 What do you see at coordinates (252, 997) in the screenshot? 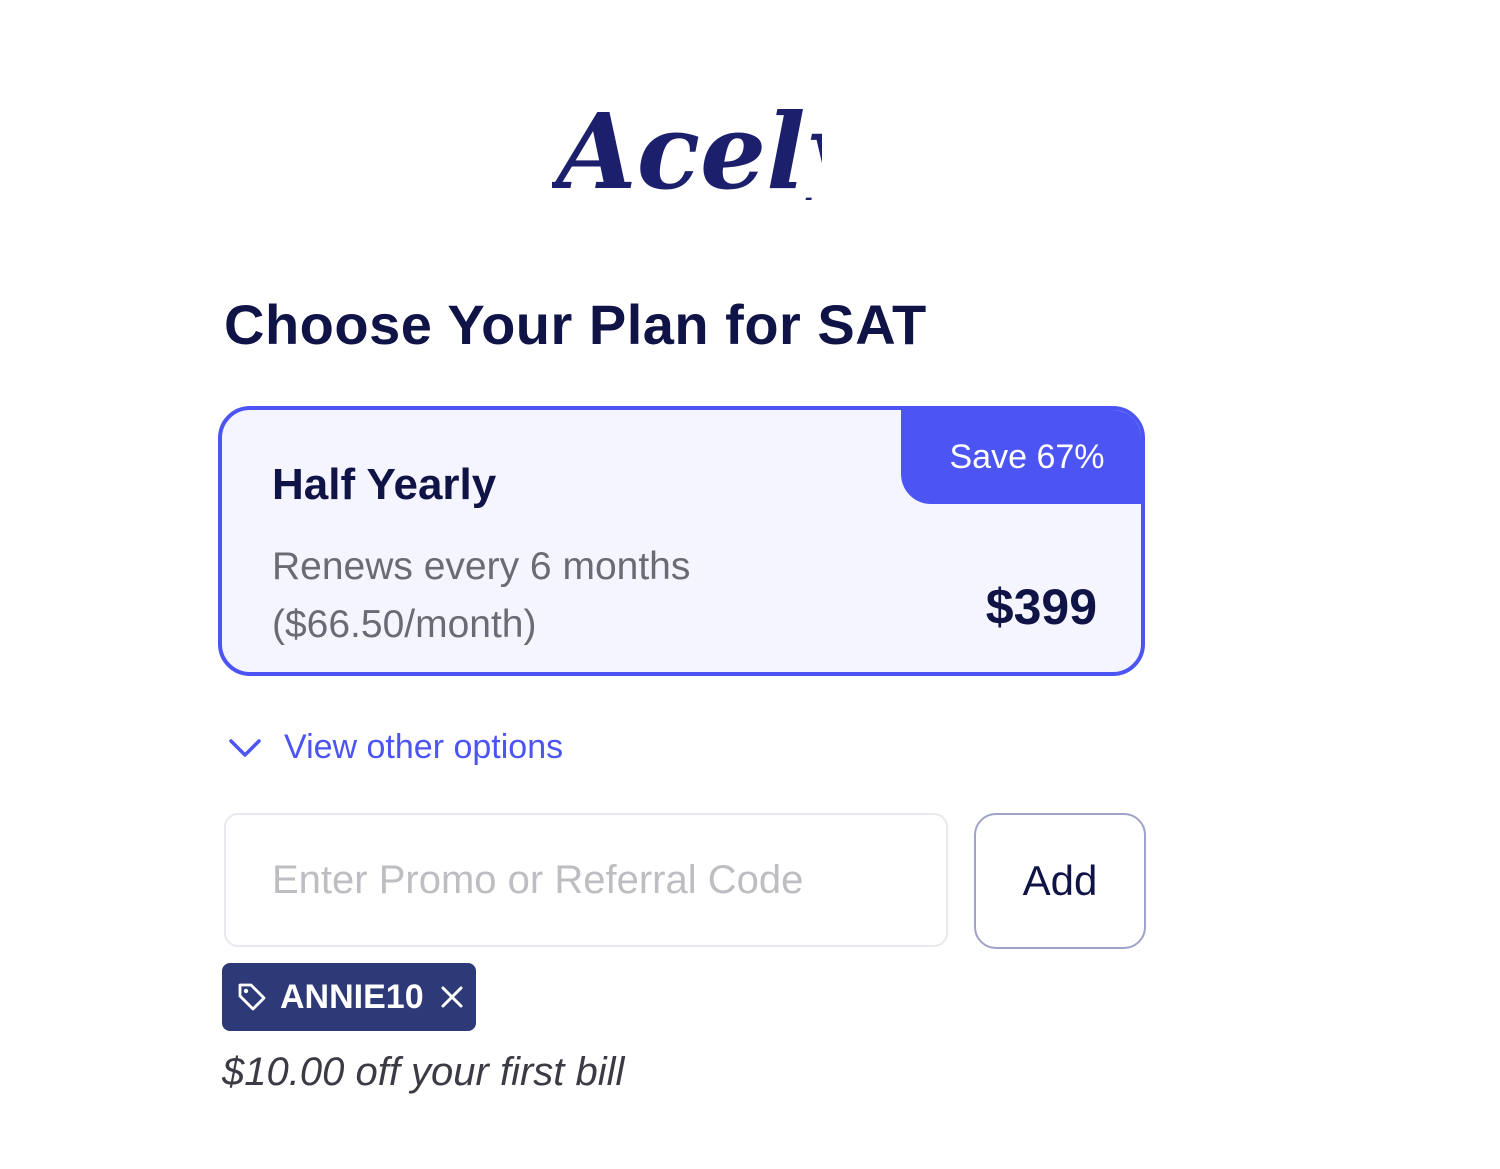
I see `tag-icon` at bounding box center [252, 997].